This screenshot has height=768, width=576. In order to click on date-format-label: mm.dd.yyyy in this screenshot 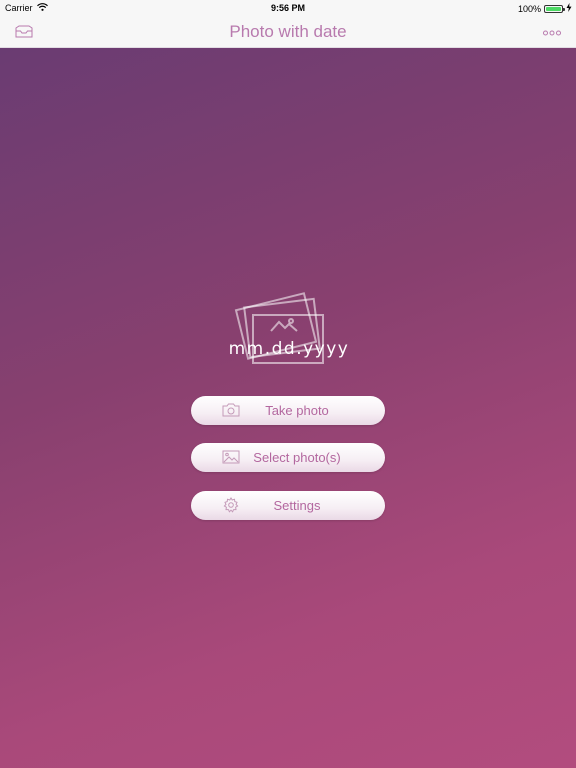, I will do `click(289, 349)`.